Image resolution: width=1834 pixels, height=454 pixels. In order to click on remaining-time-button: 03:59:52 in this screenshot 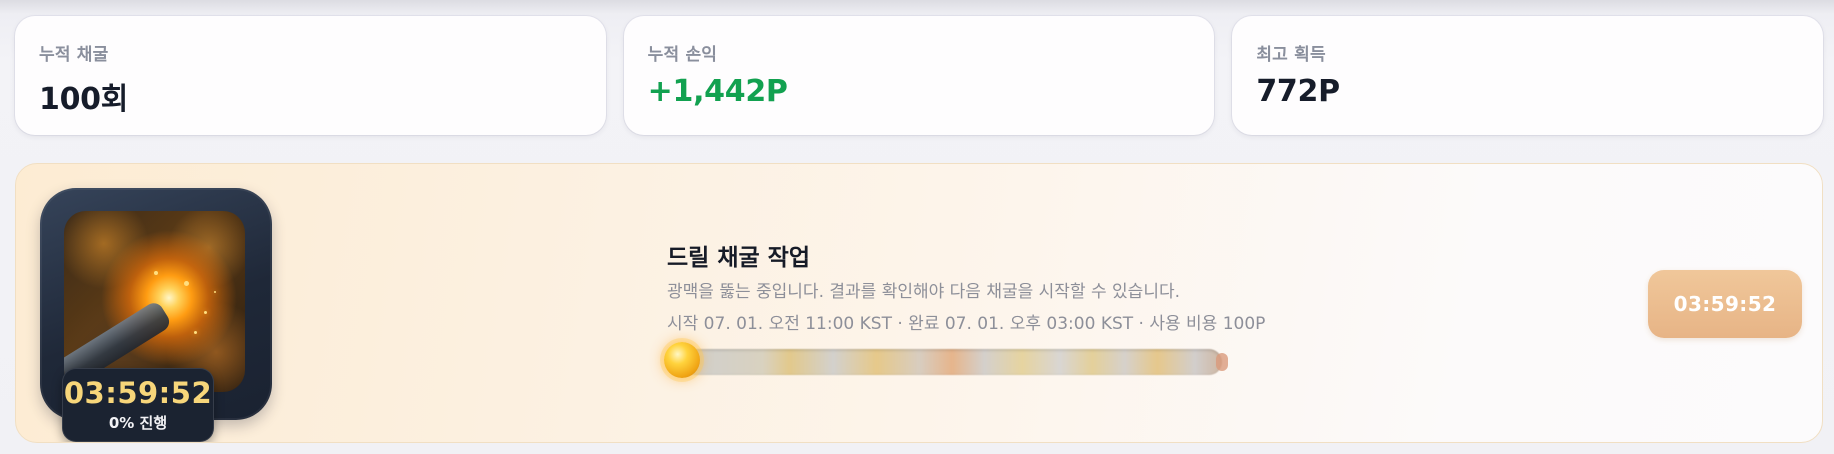, I will do `click(1725, 304)`.